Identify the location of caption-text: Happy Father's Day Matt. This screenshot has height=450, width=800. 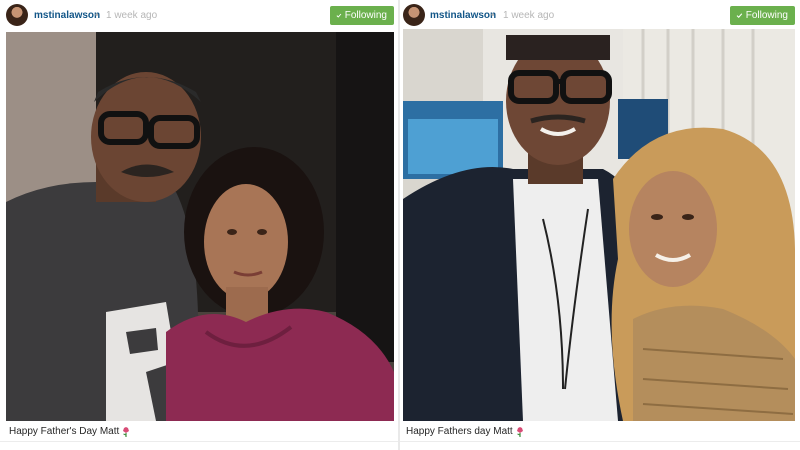
(64, 431).